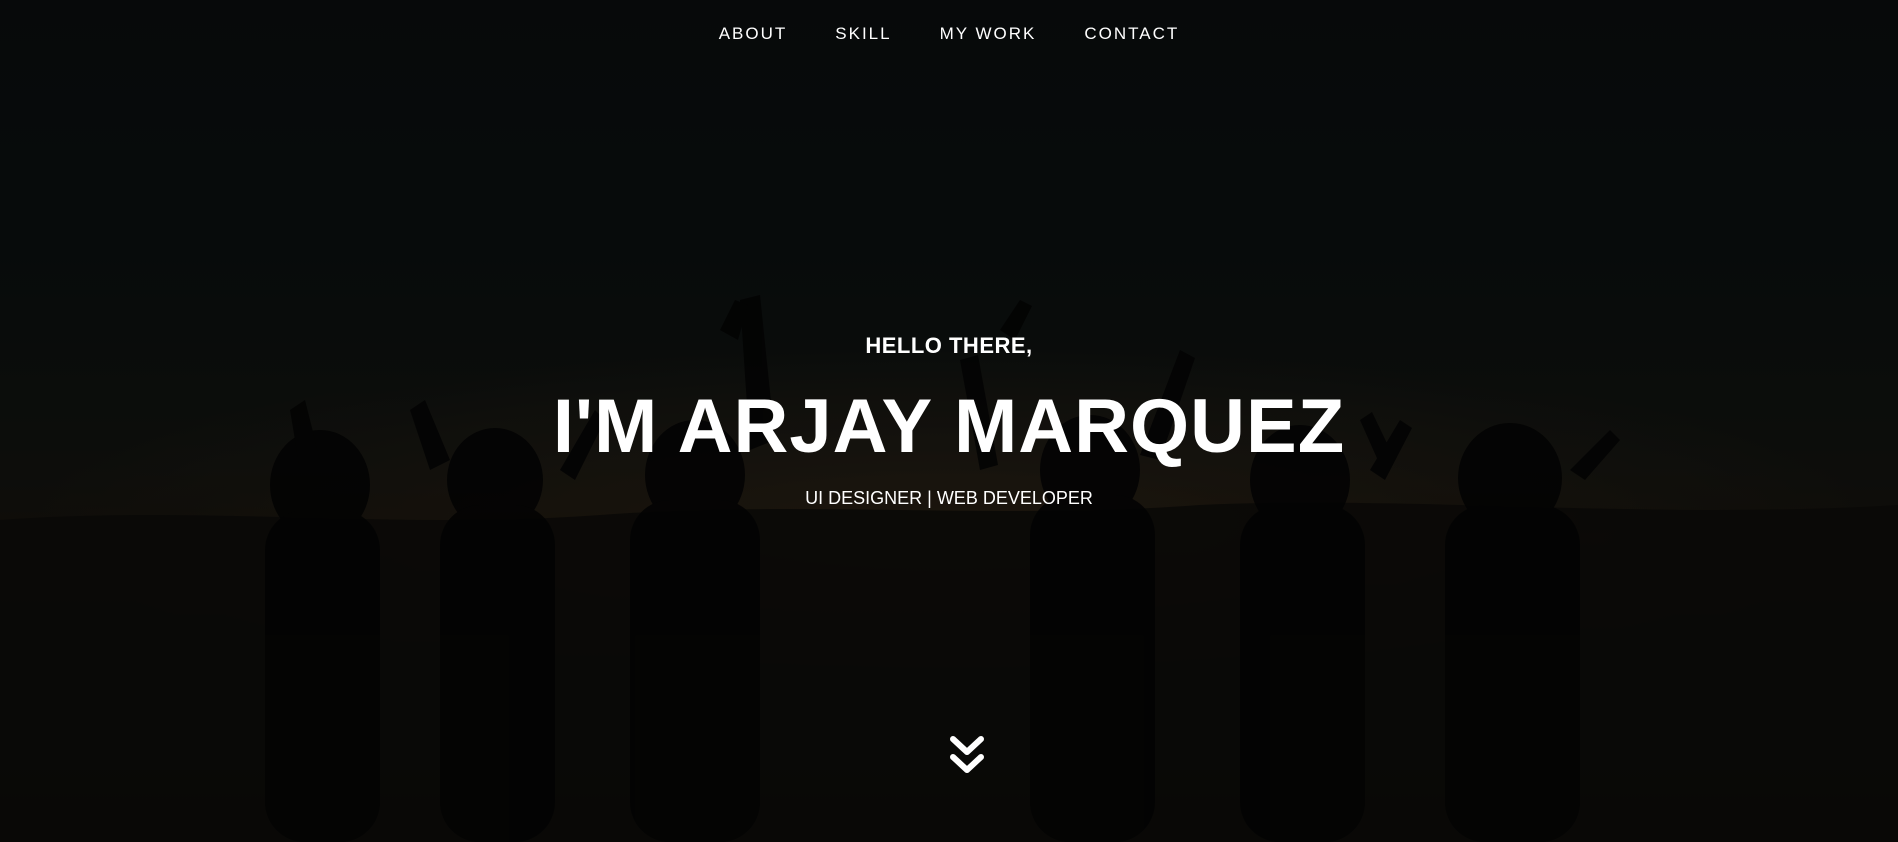 This screenshot has height=842, width=1898. What do you see at coordinates (949, 498) in the screenshot?
I see `hero-subtitle: UI DESIGNER | WEB DEVELOPER` at bounding box center [949, 498].